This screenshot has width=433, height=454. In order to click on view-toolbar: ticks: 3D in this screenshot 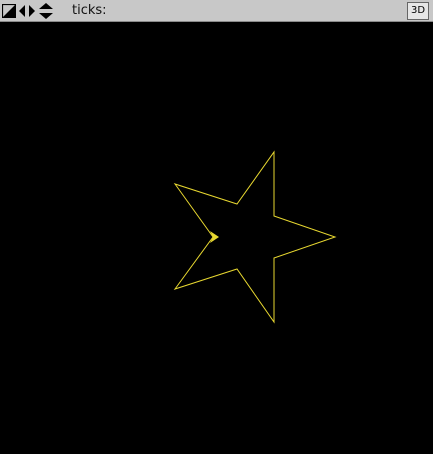, I will do `click(216, 11)`.